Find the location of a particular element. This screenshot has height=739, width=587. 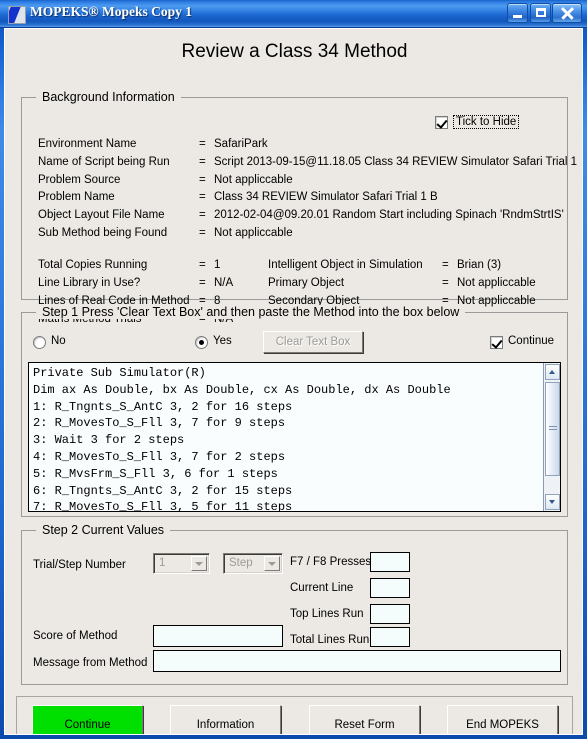

radio-no is located at coordinates (39, 342).